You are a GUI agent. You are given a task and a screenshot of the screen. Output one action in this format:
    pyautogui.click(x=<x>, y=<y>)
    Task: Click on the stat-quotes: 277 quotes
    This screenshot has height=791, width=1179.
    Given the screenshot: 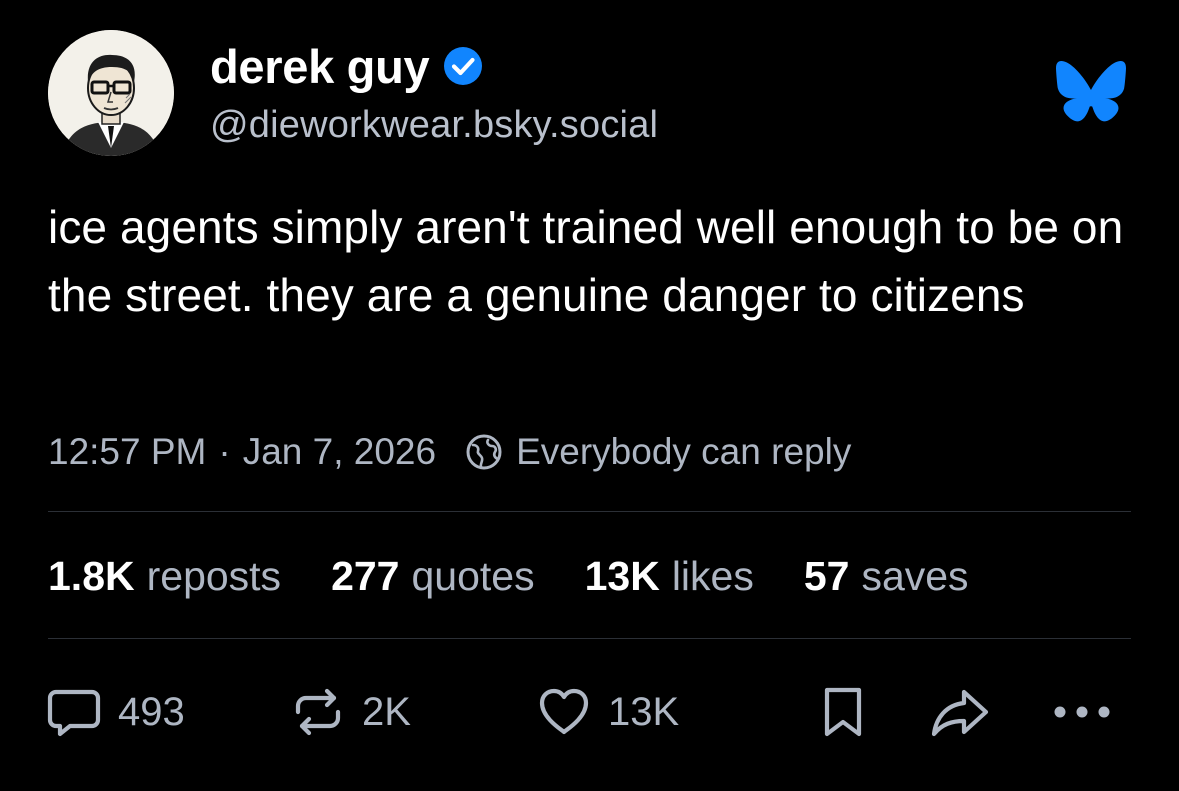 What is the action you would take?
    pyautogui.click(x=433, y=576)
    